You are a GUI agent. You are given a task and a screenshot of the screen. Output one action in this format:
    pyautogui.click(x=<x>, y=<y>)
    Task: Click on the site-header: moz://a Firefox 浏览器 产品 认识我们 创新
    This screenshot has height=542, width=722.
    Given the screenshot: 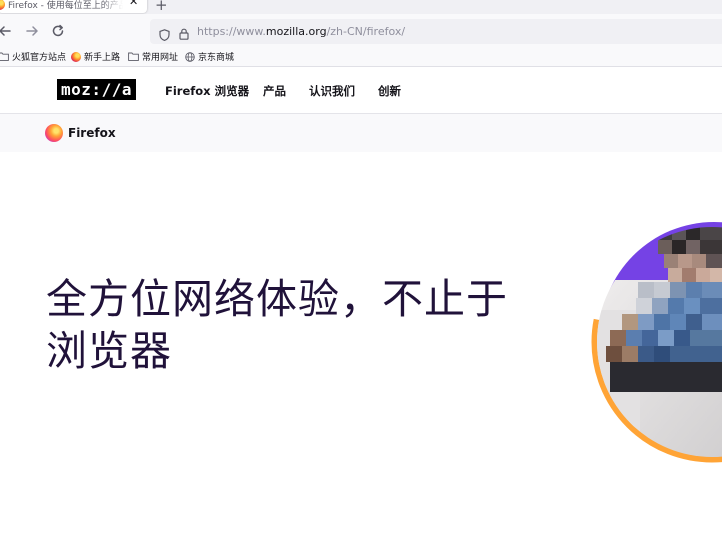 What is the action you would take?
    pyautogui.click(x=361, y=91)
    